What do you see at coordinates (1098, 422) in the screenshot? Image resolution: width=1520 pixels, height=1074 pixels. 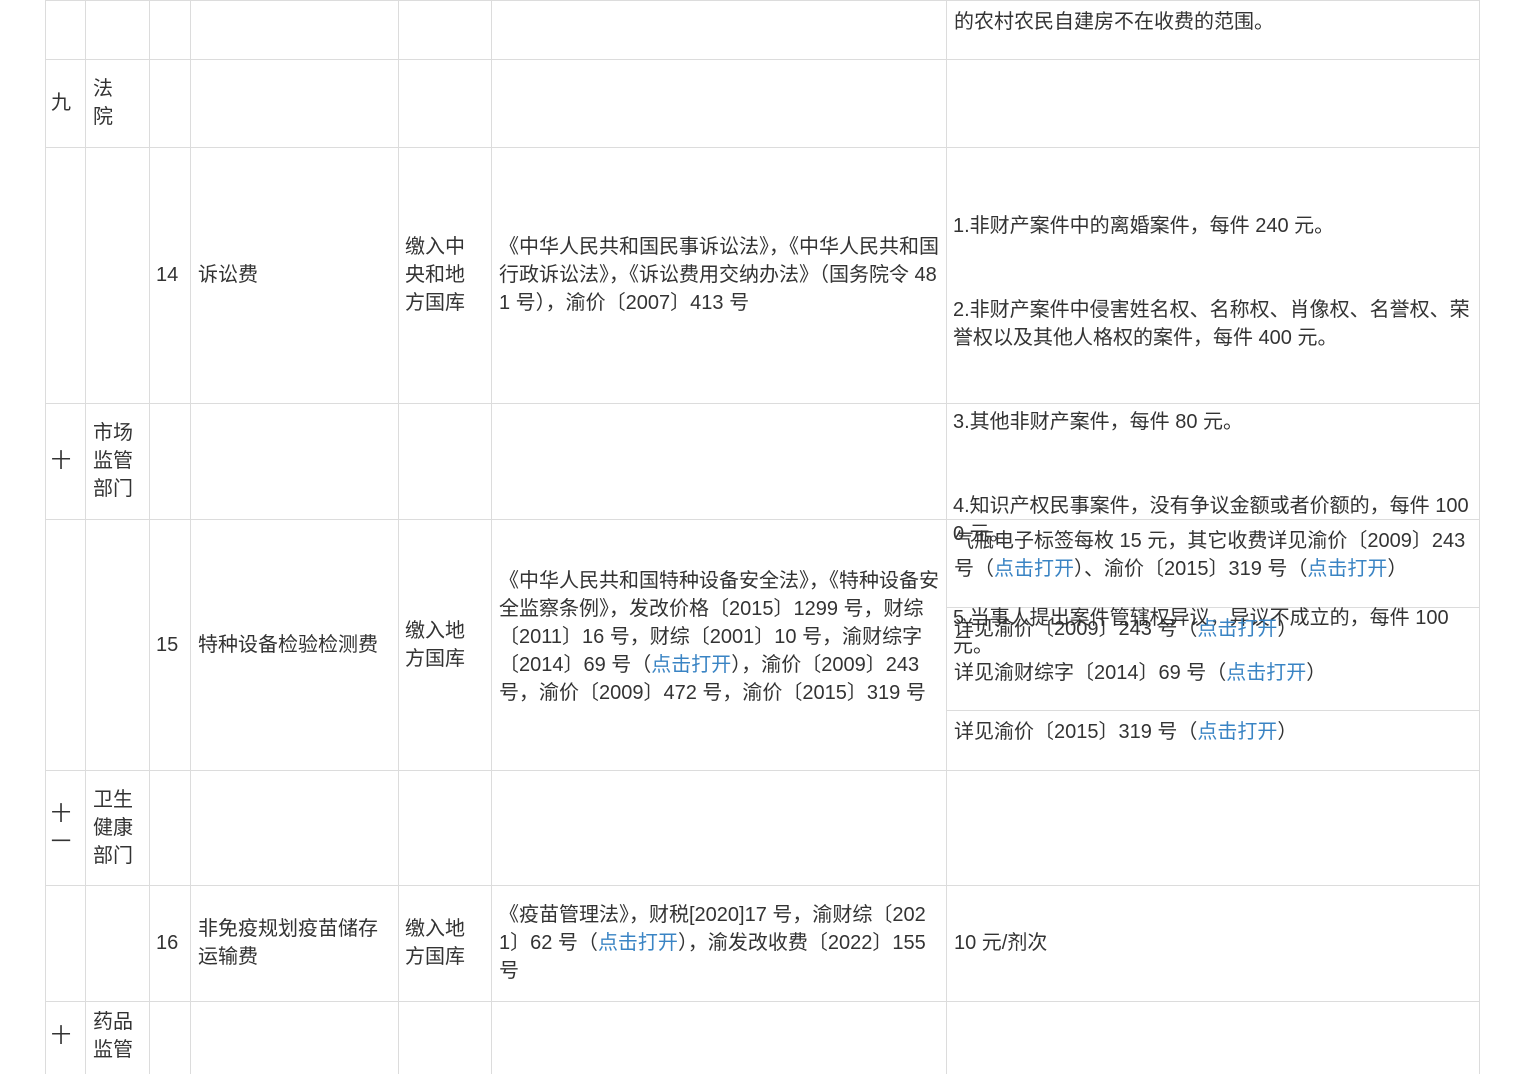 I see `fee-standard-item: 3.其他非财产案件，每件 80 元。` at bounding box center [1098, 422].